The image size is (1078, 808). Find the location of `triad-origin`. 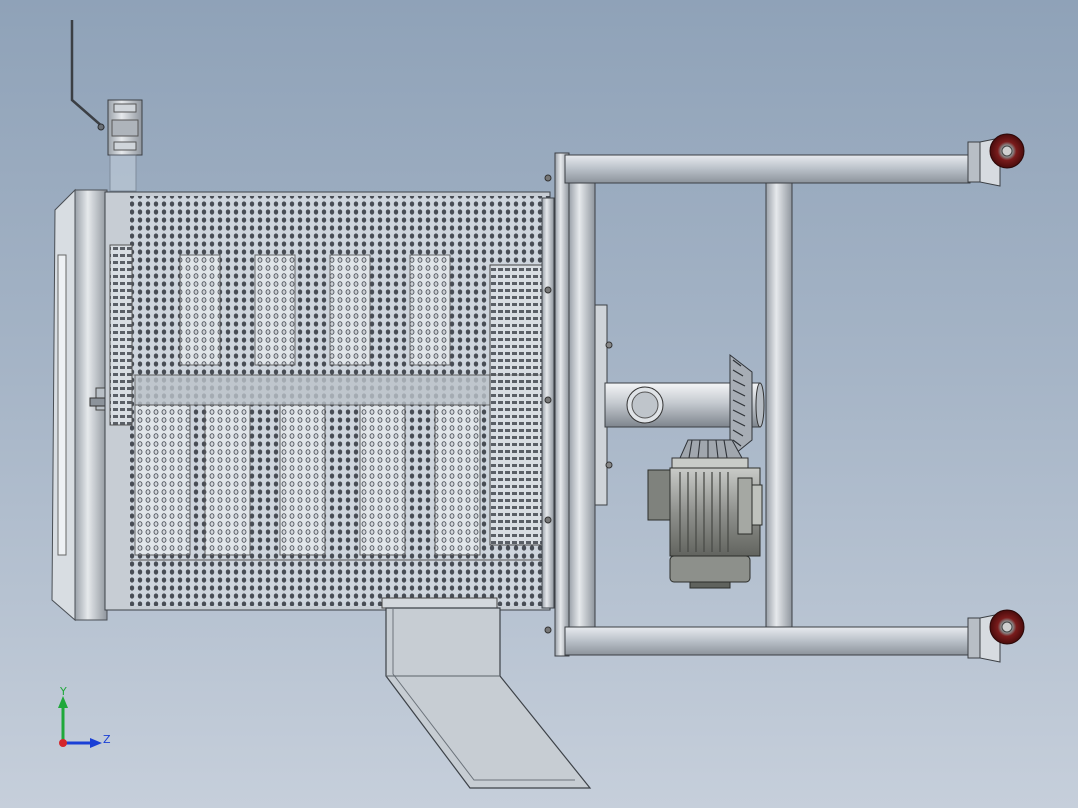

triad-origin is located at coordinates (63, 743).